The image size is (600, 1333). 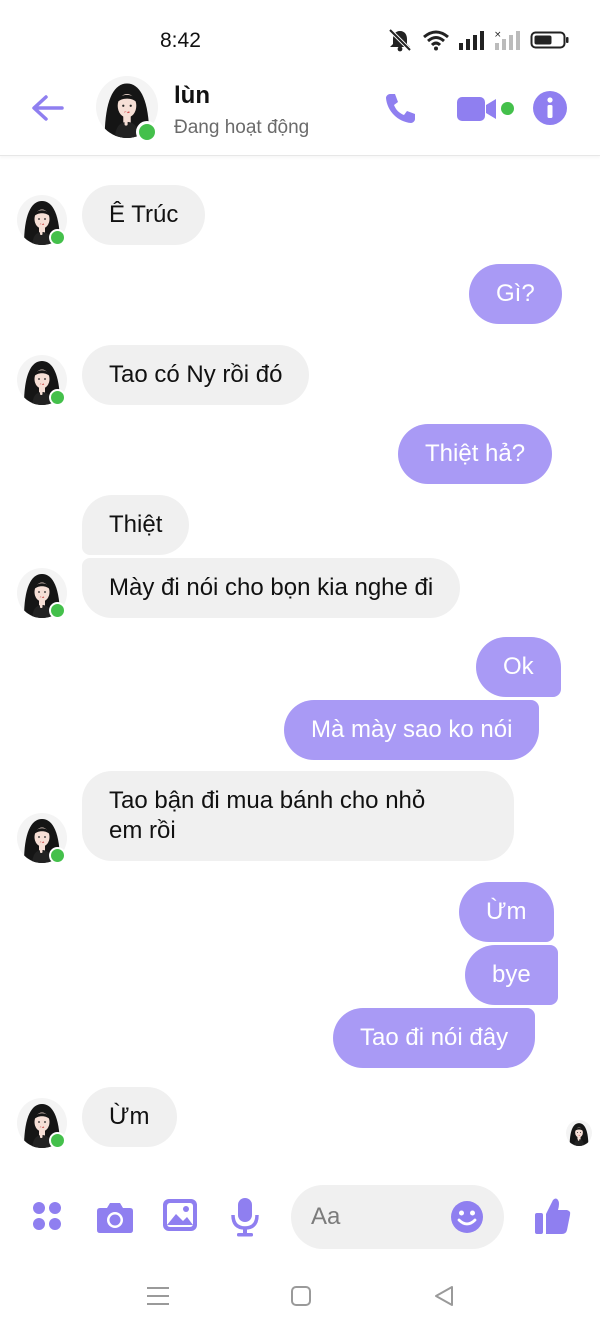 What do you see at coordinates (579, 1133) in the screenshot?
I see `seen-indicator-avatar` at bounding box center [579, 1133].